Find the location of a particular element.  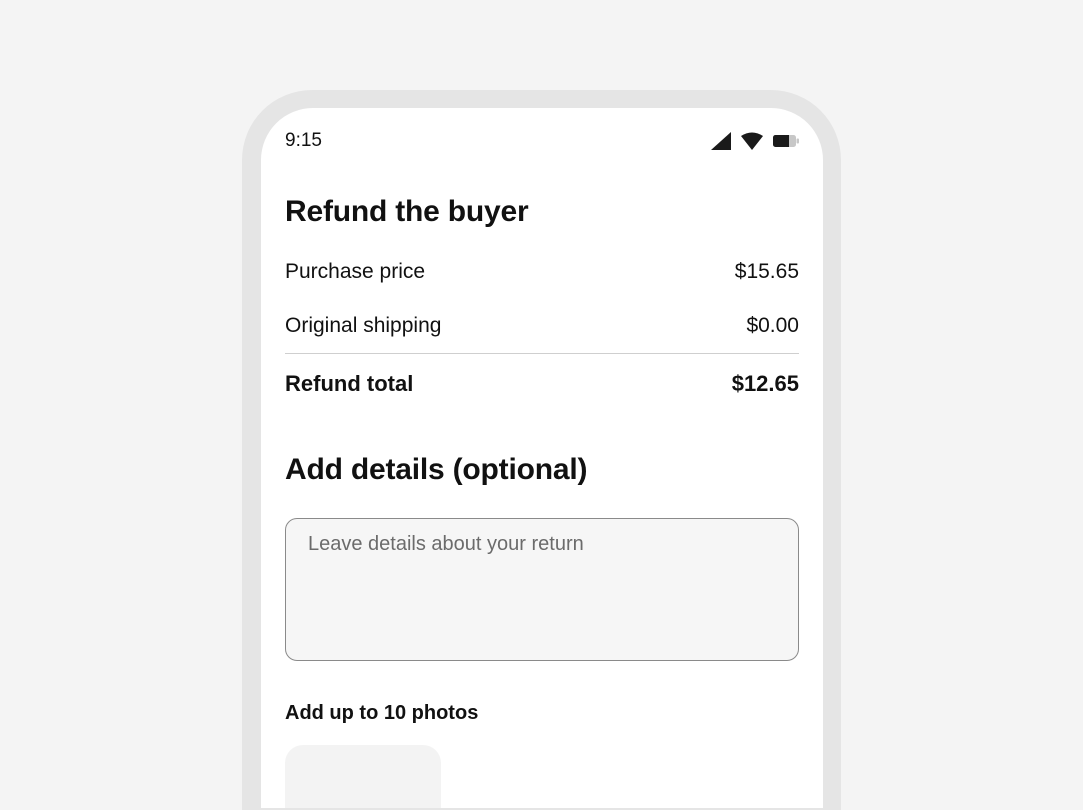

refund-total-value: $12.65 is located at coordinates (765, 383).